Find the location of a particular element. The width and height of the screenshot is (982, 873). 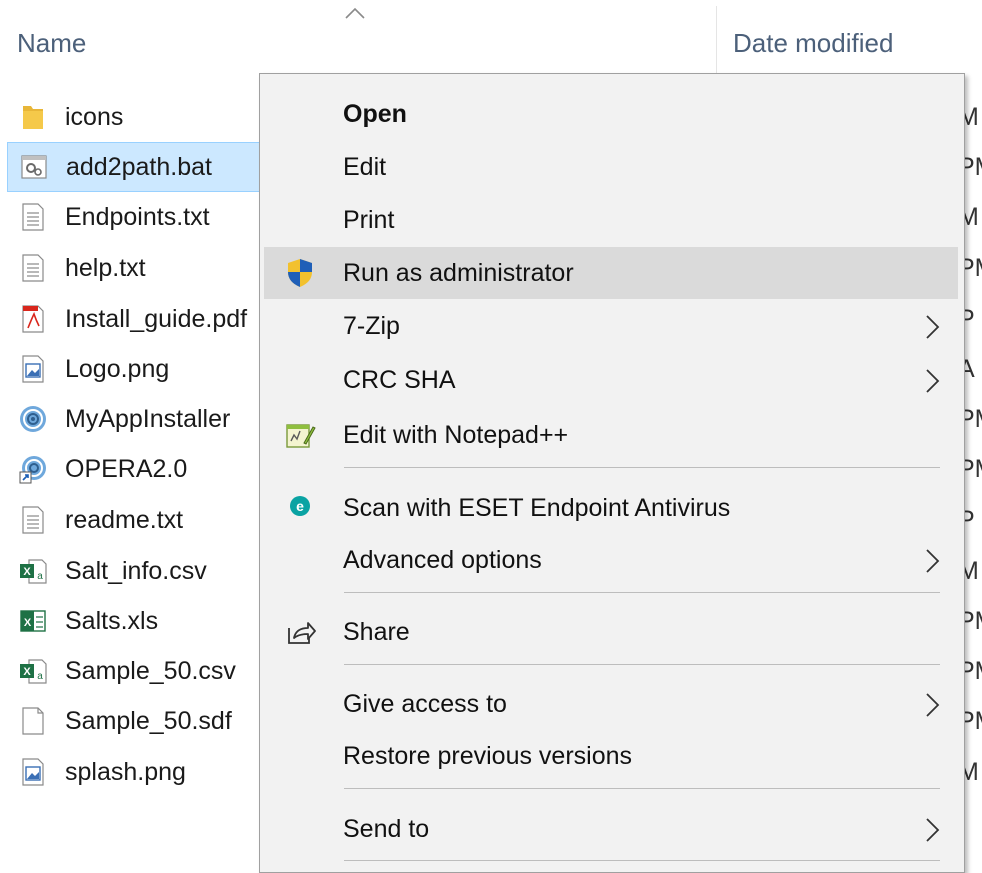

file-name: readme.txt is located at coordinates (124, 520).